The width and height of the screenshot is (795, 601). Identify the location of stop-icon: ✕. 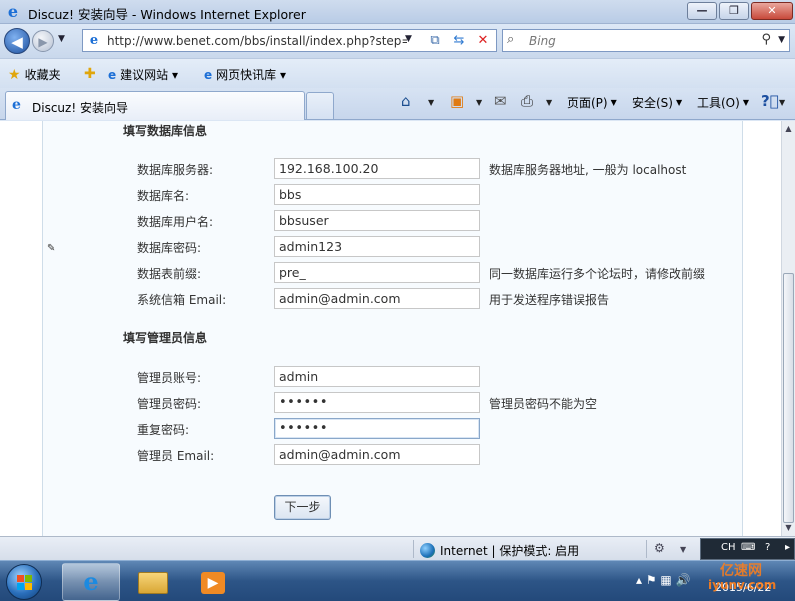
(483, 40).